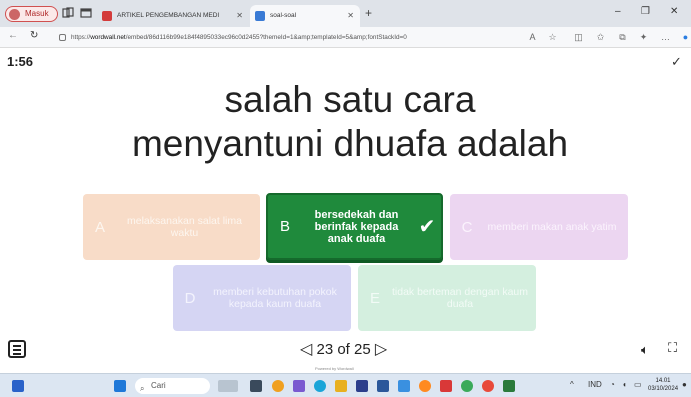  Describe the element at coordinates (190, 298) in the screenshot. I see `answer-letter: D` at that location.